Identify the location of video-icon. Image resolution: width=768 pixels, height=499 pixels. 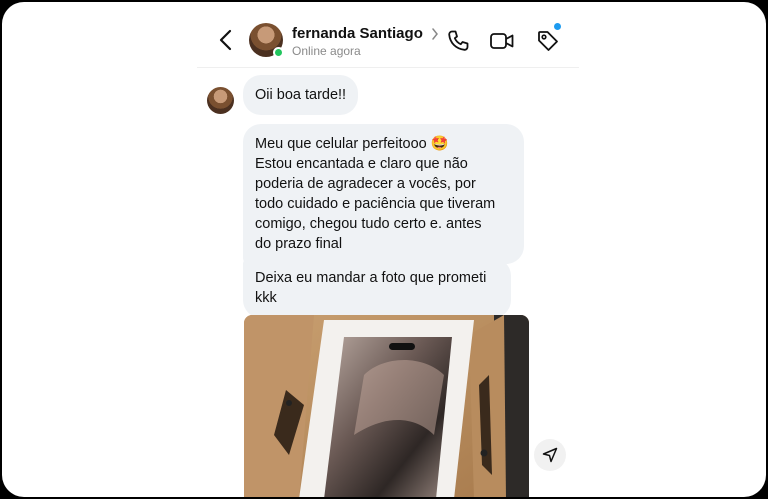
(502, 41).